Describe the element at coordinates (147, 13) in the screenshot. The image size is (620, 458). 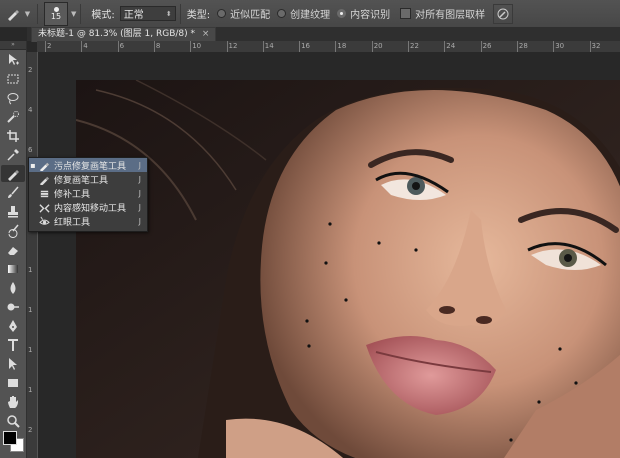
I see `mode-select: 正常 ⬍` at that location.